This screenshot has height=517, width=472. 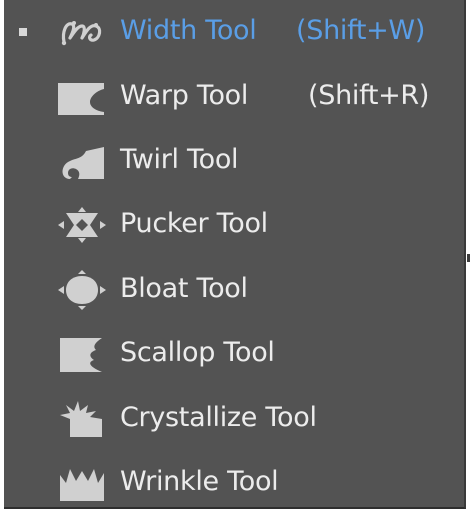 I want to click on menu-item-label: Twirl Tool, so click(x=179, y=159).